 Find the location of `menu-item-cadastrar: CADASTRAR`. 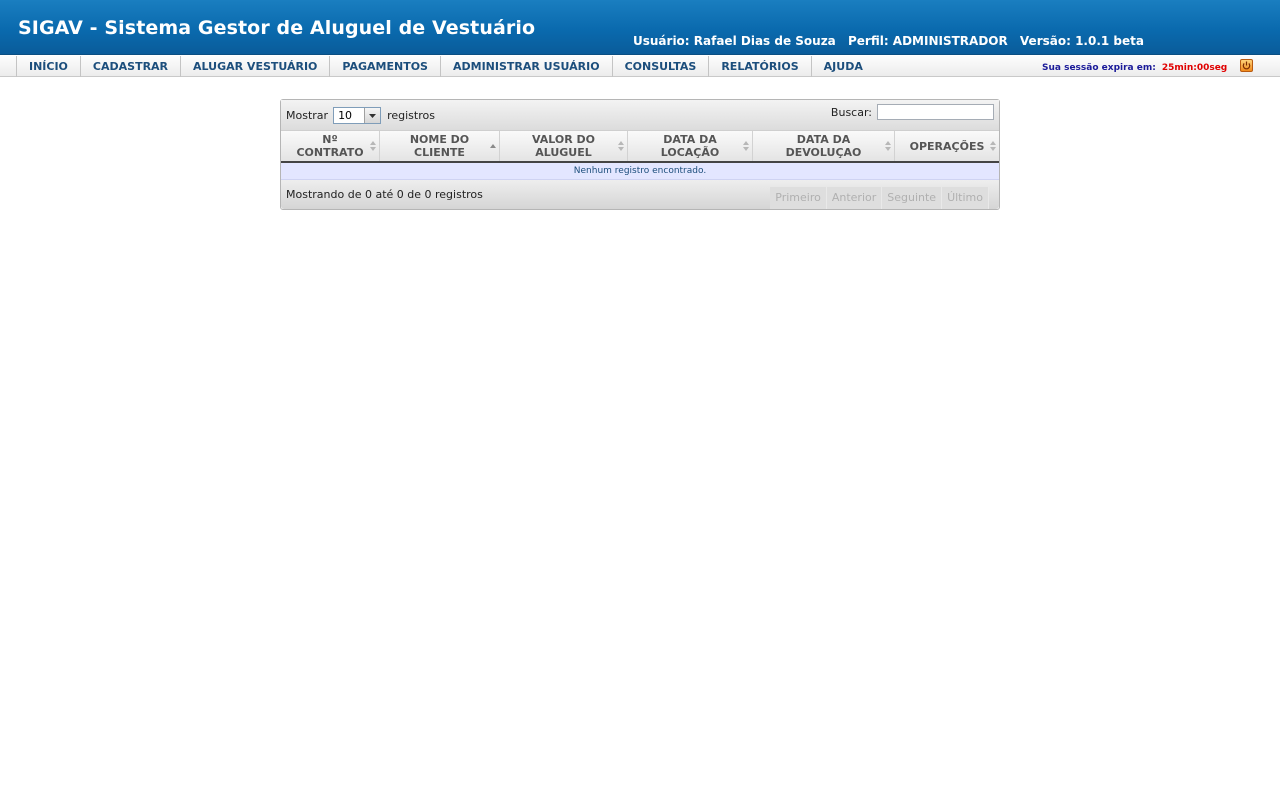

menu-item-cadastrar: CADASTRAR is located at coordinates (129, 66).